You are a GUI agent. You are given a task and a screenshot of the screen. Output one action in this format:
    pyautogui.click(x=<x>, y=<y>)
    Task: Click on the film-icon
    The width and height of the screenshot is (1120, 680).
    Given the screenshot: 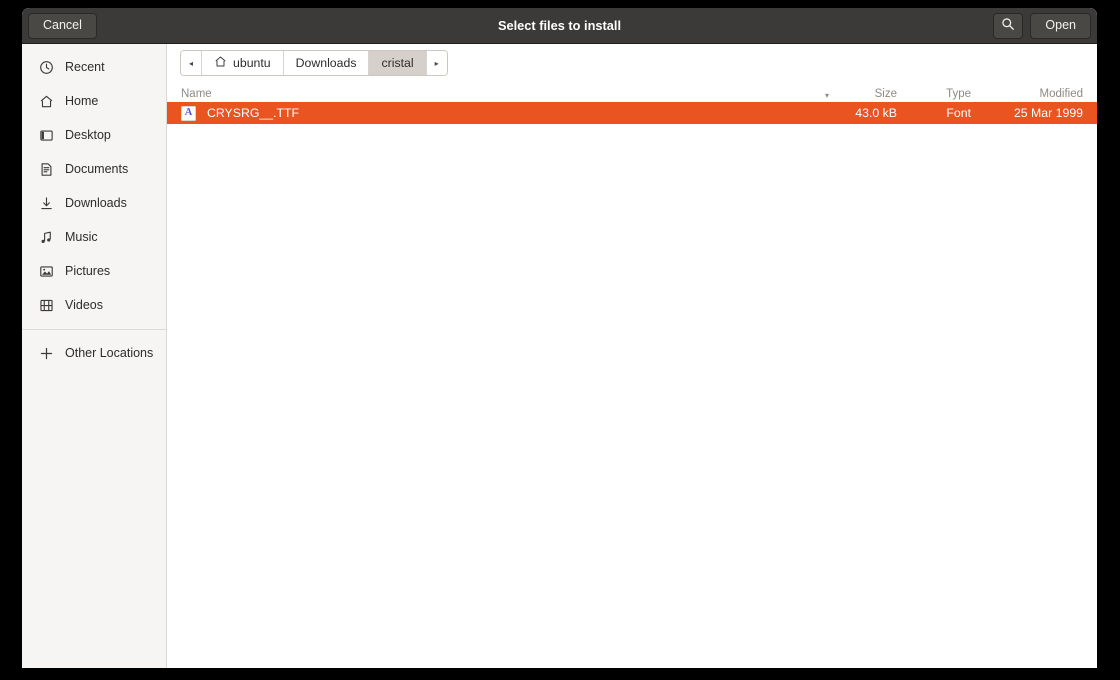 What is the action you would take?
    pyautogui.click(x=46, y=305)
    